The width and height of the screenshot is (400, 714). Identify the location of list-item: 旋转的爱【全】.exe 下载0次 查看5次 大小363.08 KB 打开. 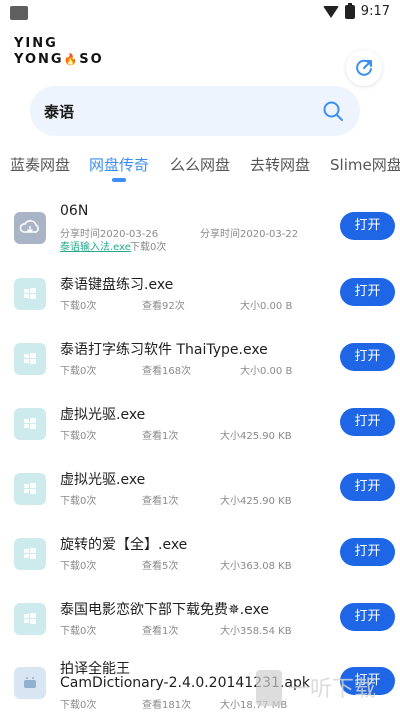
(200, 557).